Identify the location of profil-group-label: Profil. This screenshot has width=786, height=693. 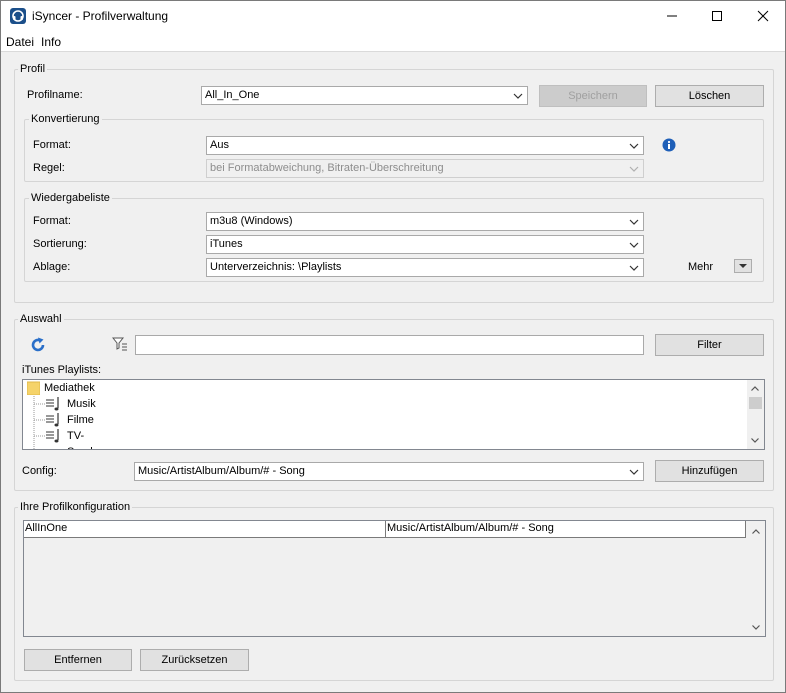
(33, 69).